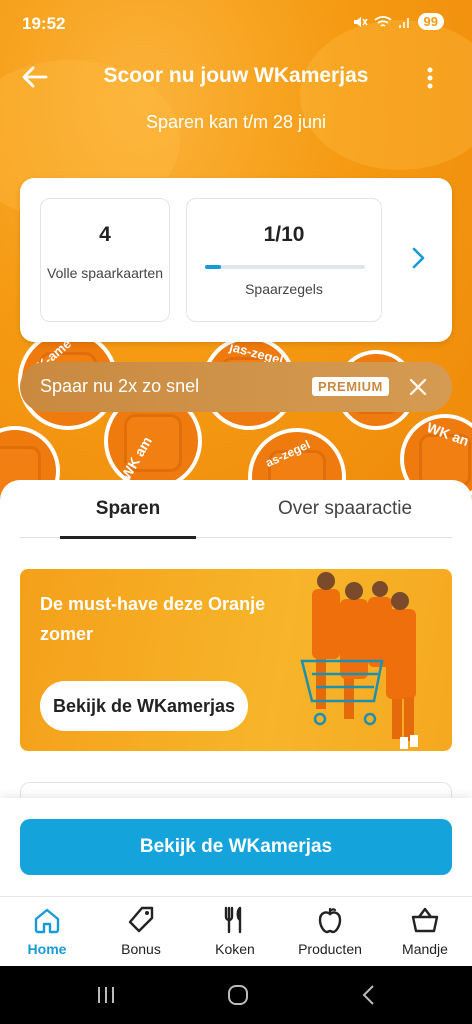 This screenshot has height=1024, width=472. What do you see at coordinates (430, 78) in the screenshot?
I see `more-options-icon` at bounding box center [430, 78].